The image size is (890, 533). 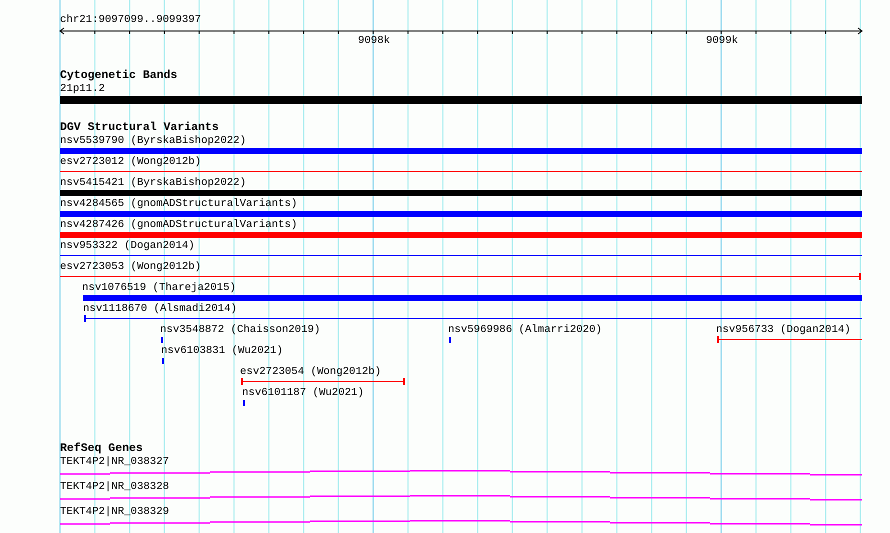 I want to click on feature-label: nsv6103831 (Wu2021), so click(x=222, y=351).